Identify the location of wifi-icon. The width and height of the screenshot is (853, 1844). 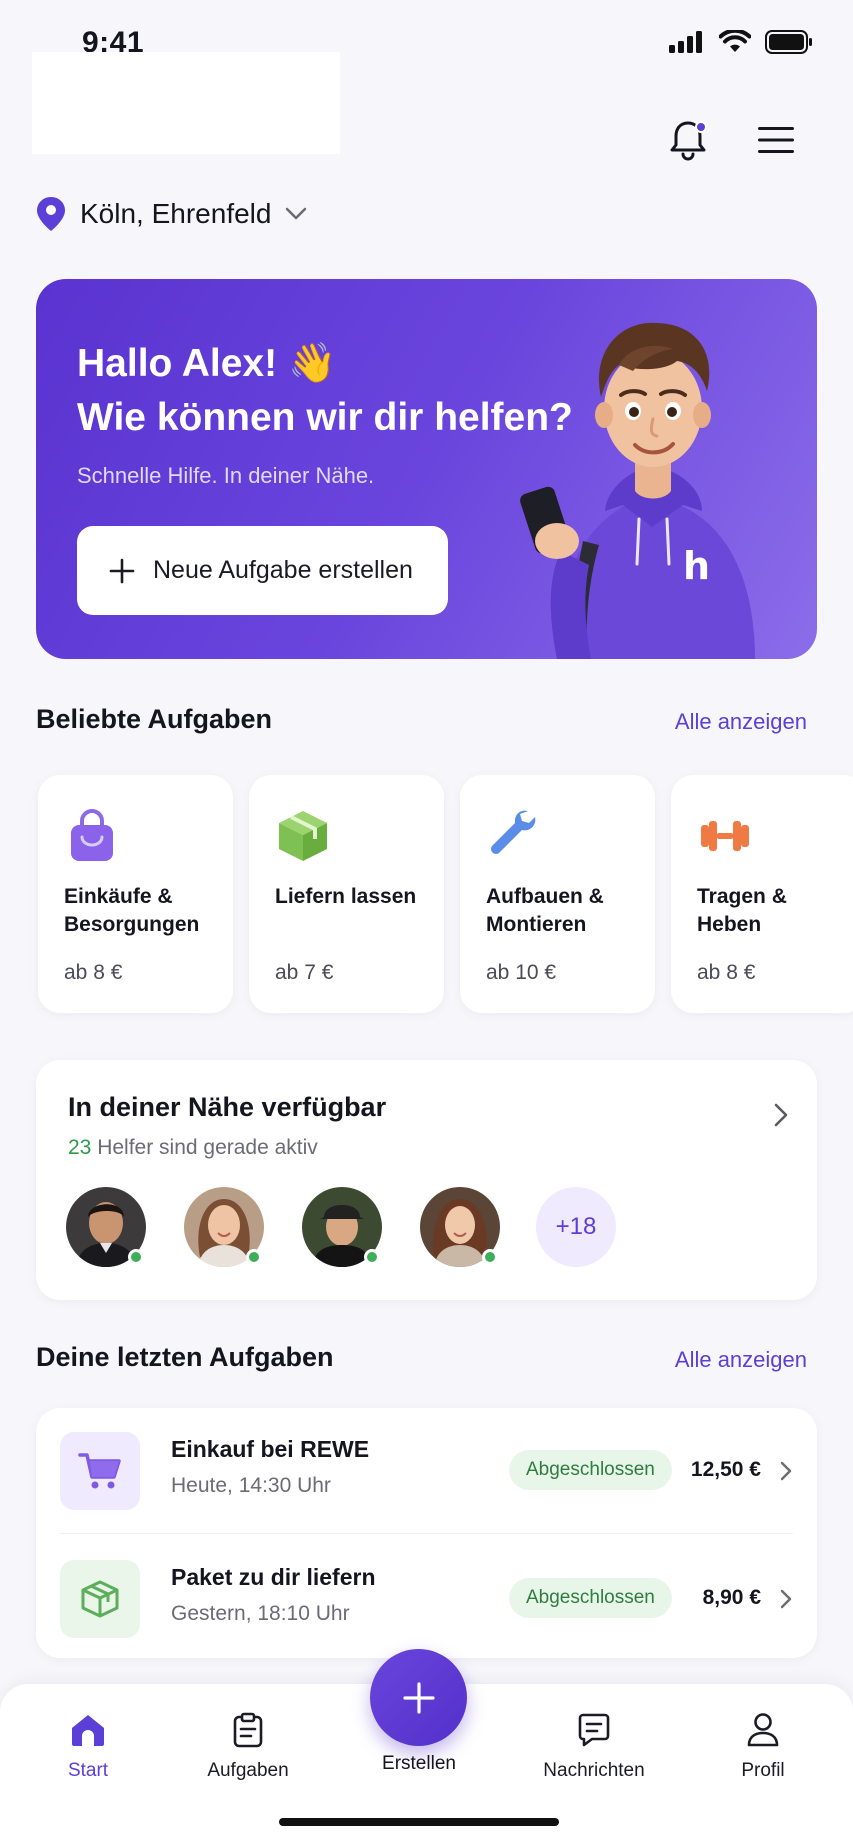
(735, 41).